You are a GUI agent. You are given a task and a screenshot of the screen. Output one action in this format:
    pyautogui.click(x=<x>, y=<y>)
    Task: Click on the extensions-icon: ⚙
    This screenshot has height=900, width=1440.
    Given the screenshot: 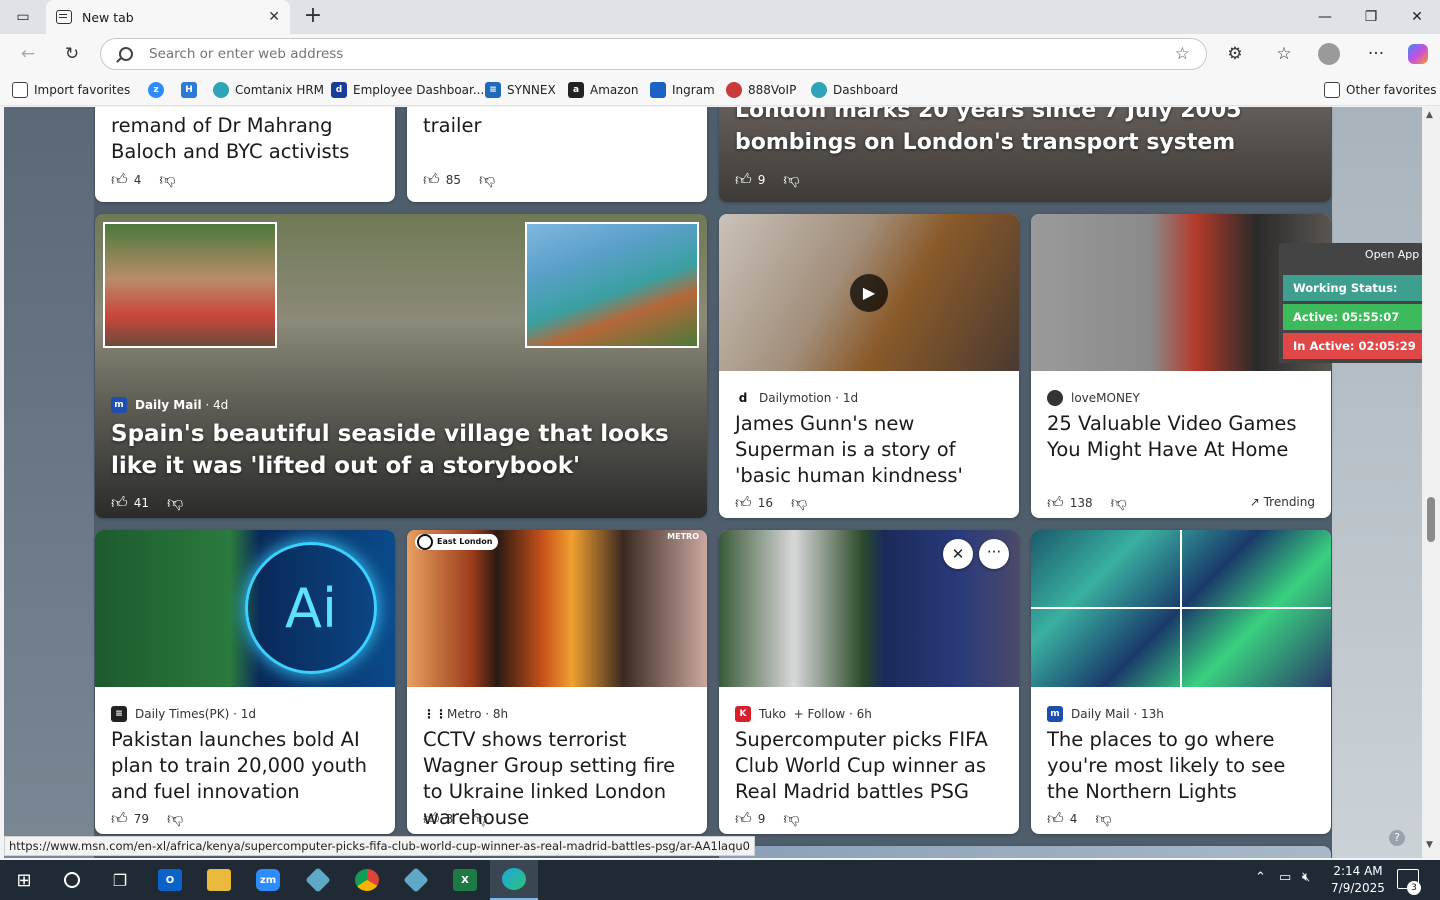 What is the action you would take?
    pyautogui.click(x=1235, y=54)
    